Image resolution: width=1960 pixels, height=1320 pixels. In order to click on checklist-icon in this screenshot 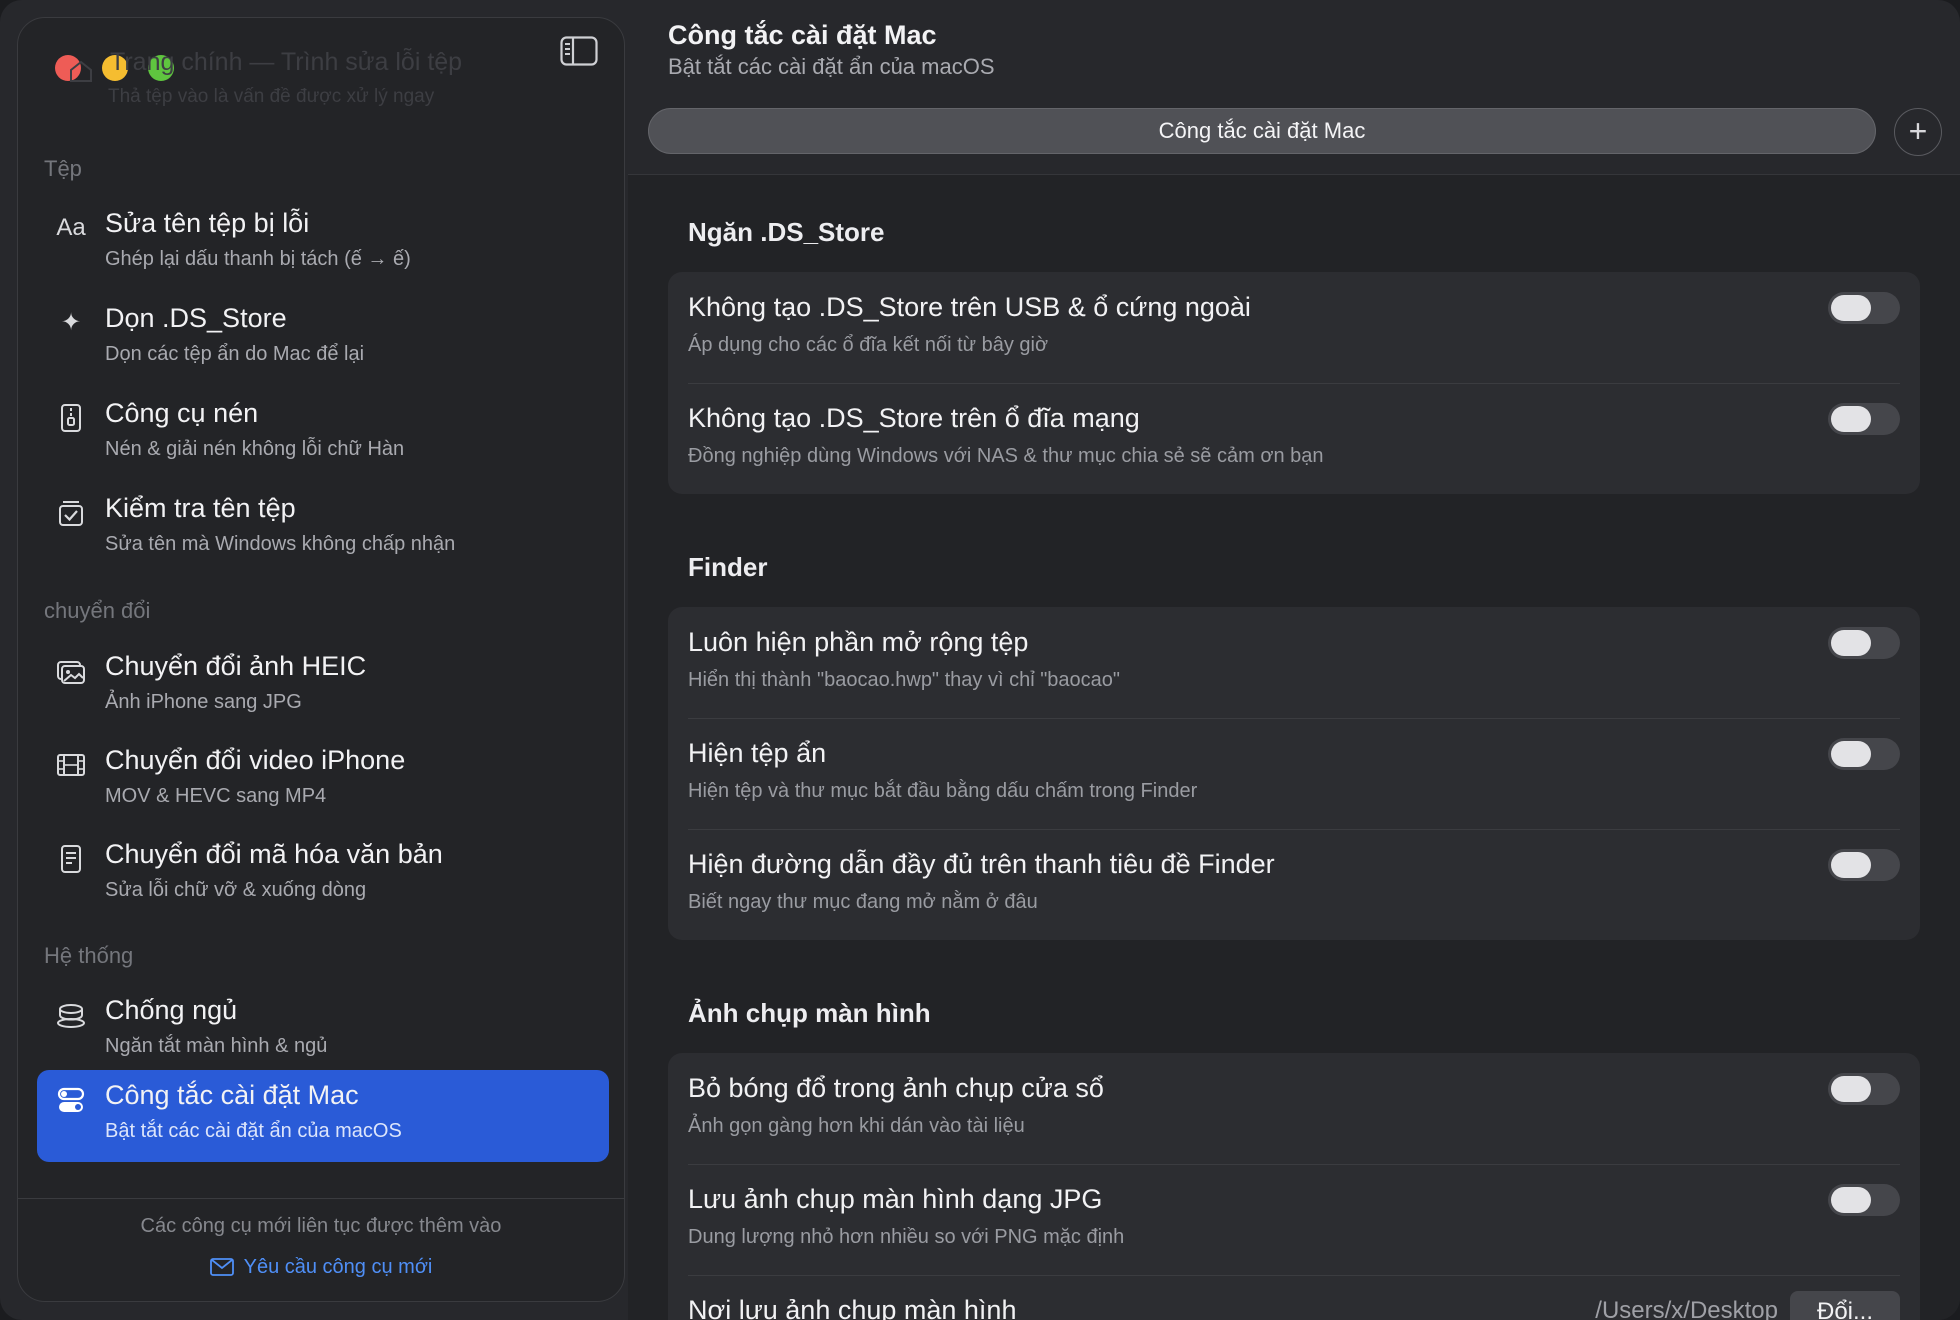, I will do `click(71, 513)`.